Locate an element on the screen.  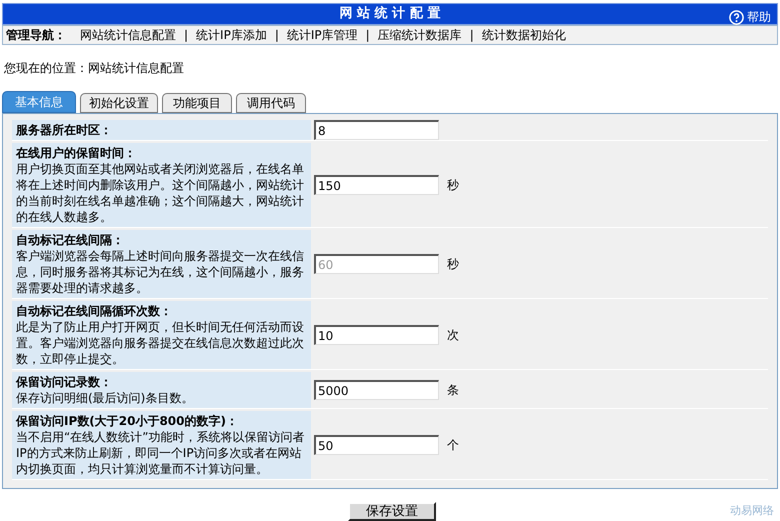
save-button: 保存设置 is located at coordinates (392, 511).